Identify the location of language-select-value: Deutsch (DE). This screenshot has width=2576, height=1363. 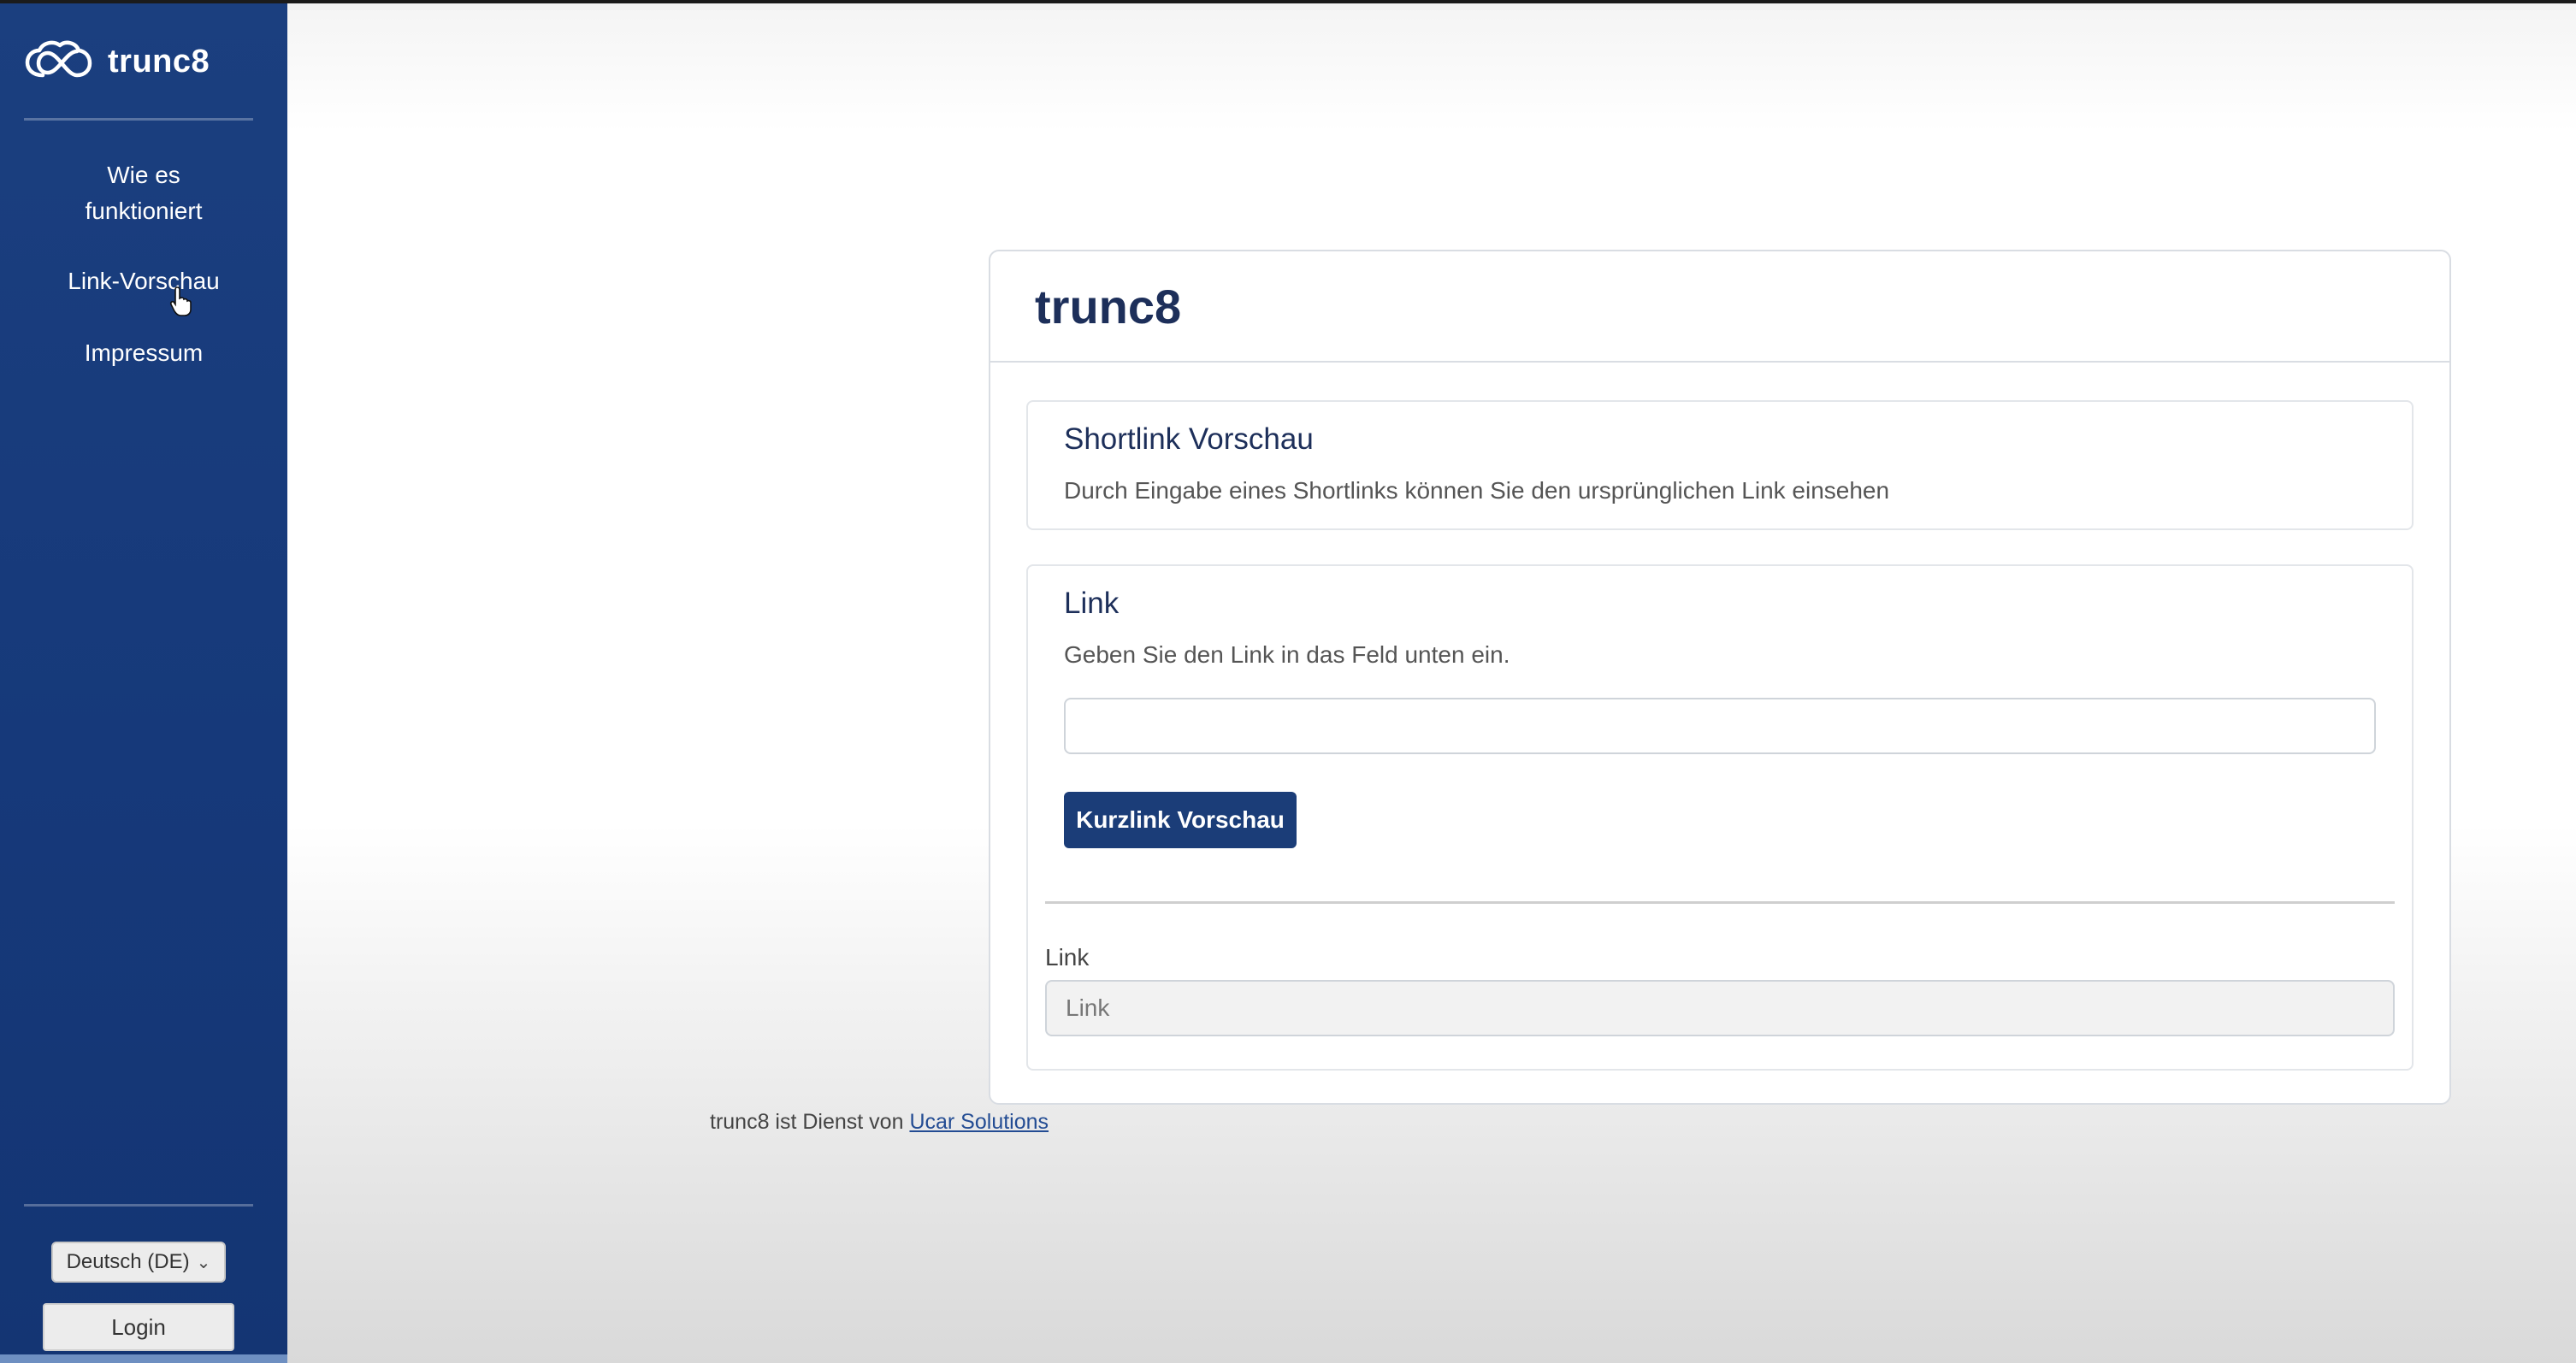
(128, 1261).